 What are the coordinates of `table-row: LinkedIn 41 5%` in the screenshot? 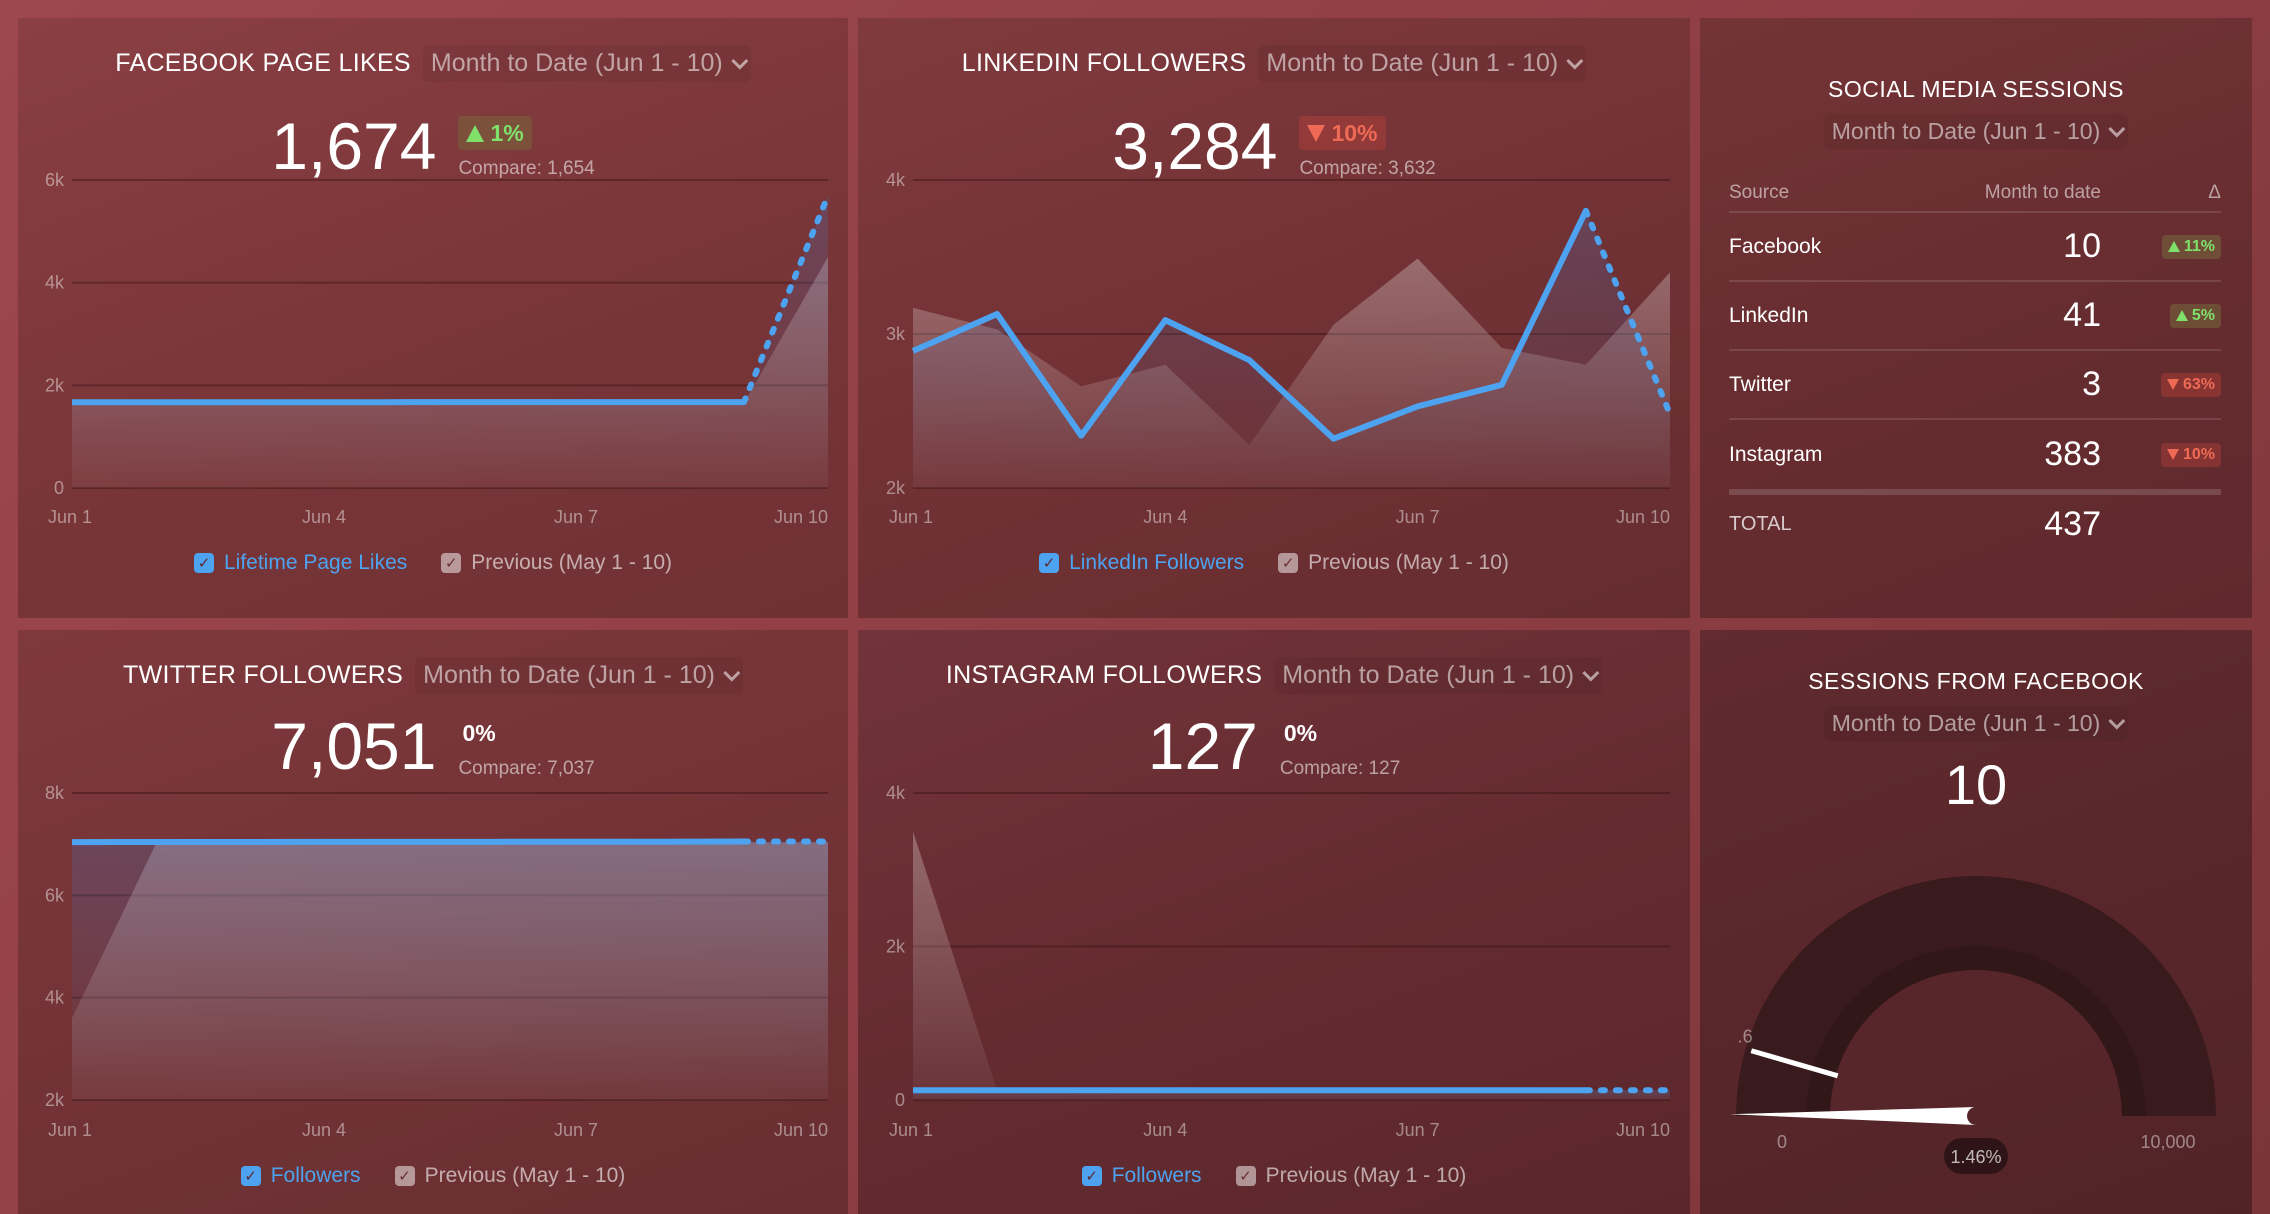 It's located at (1975, 316).